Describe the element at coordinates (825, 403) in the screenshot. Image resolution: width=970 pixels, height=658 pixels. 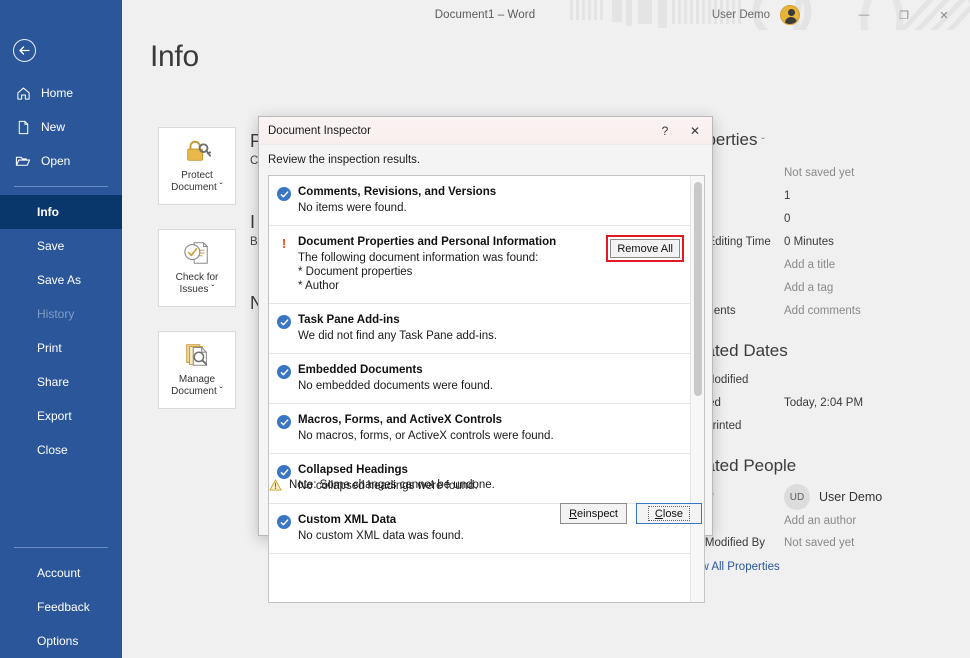
I see `property-row-created: Created Today, 2:04 PM` at that location.